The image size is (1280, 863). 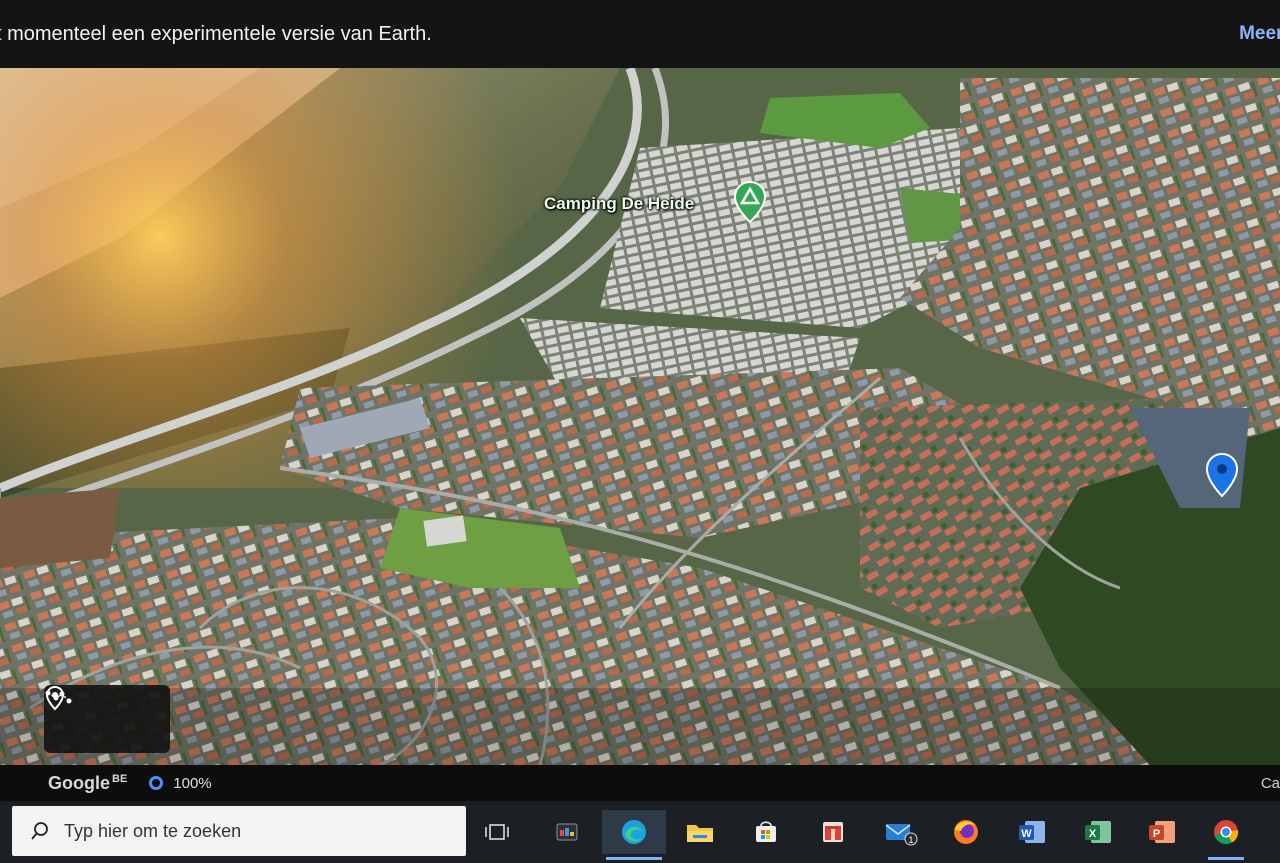 I want to click on campground-marker-icon, so click(x=750, y=202).